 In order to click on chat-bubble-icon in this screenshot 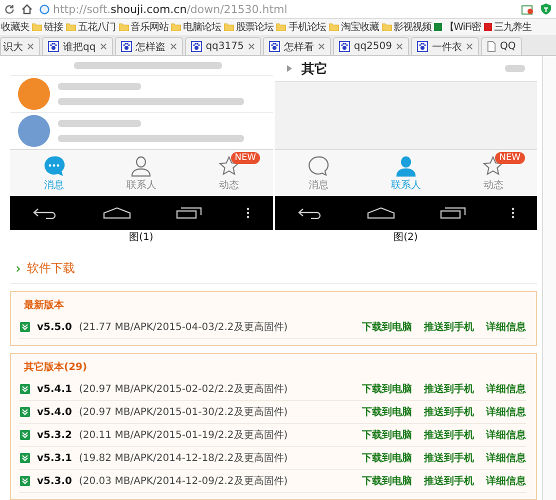, I will do `click(318, 165)`.